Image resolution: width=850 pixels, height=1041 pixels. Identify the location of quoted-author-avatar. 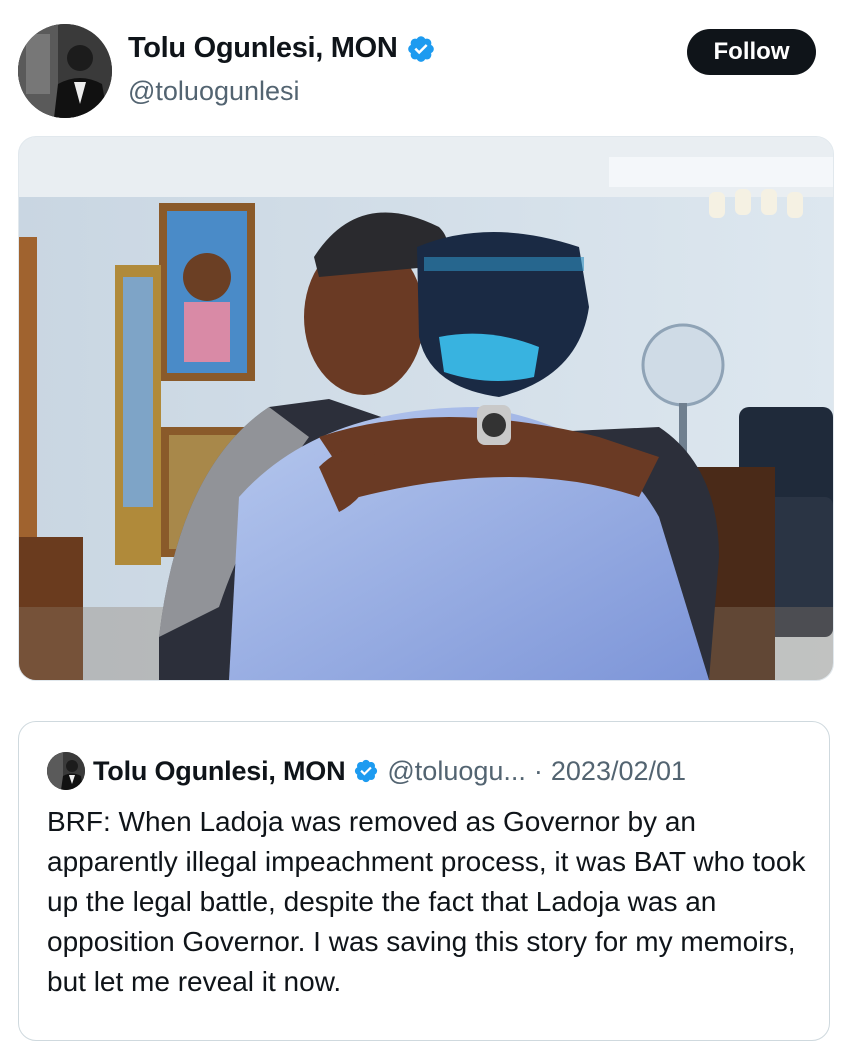
(66, 771).